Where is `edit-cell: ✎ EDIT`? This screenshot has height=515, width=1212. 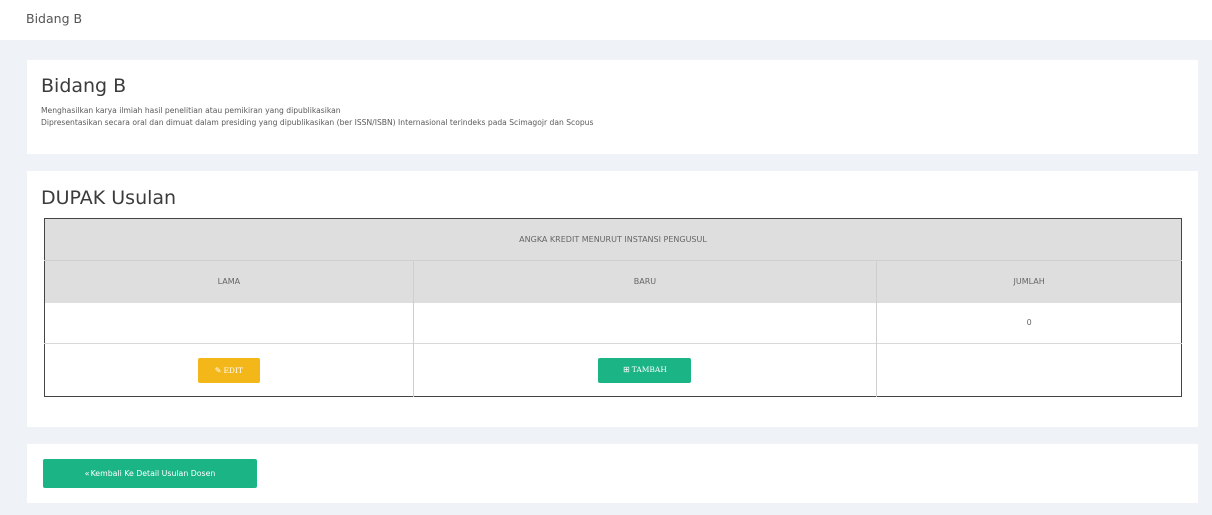 edit-cell: ✎ EDIT is located at coordinates (229, 370).